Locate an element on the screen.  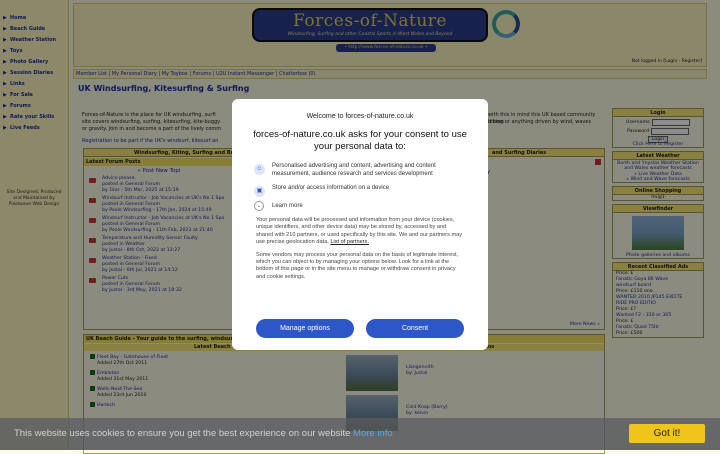
person-icon: ☺ is located at coordinates (259, 169).